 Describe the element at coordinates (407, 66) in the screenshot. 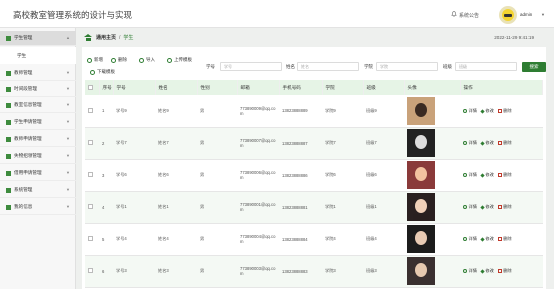

I see `search-input-college: 学院` at that location.